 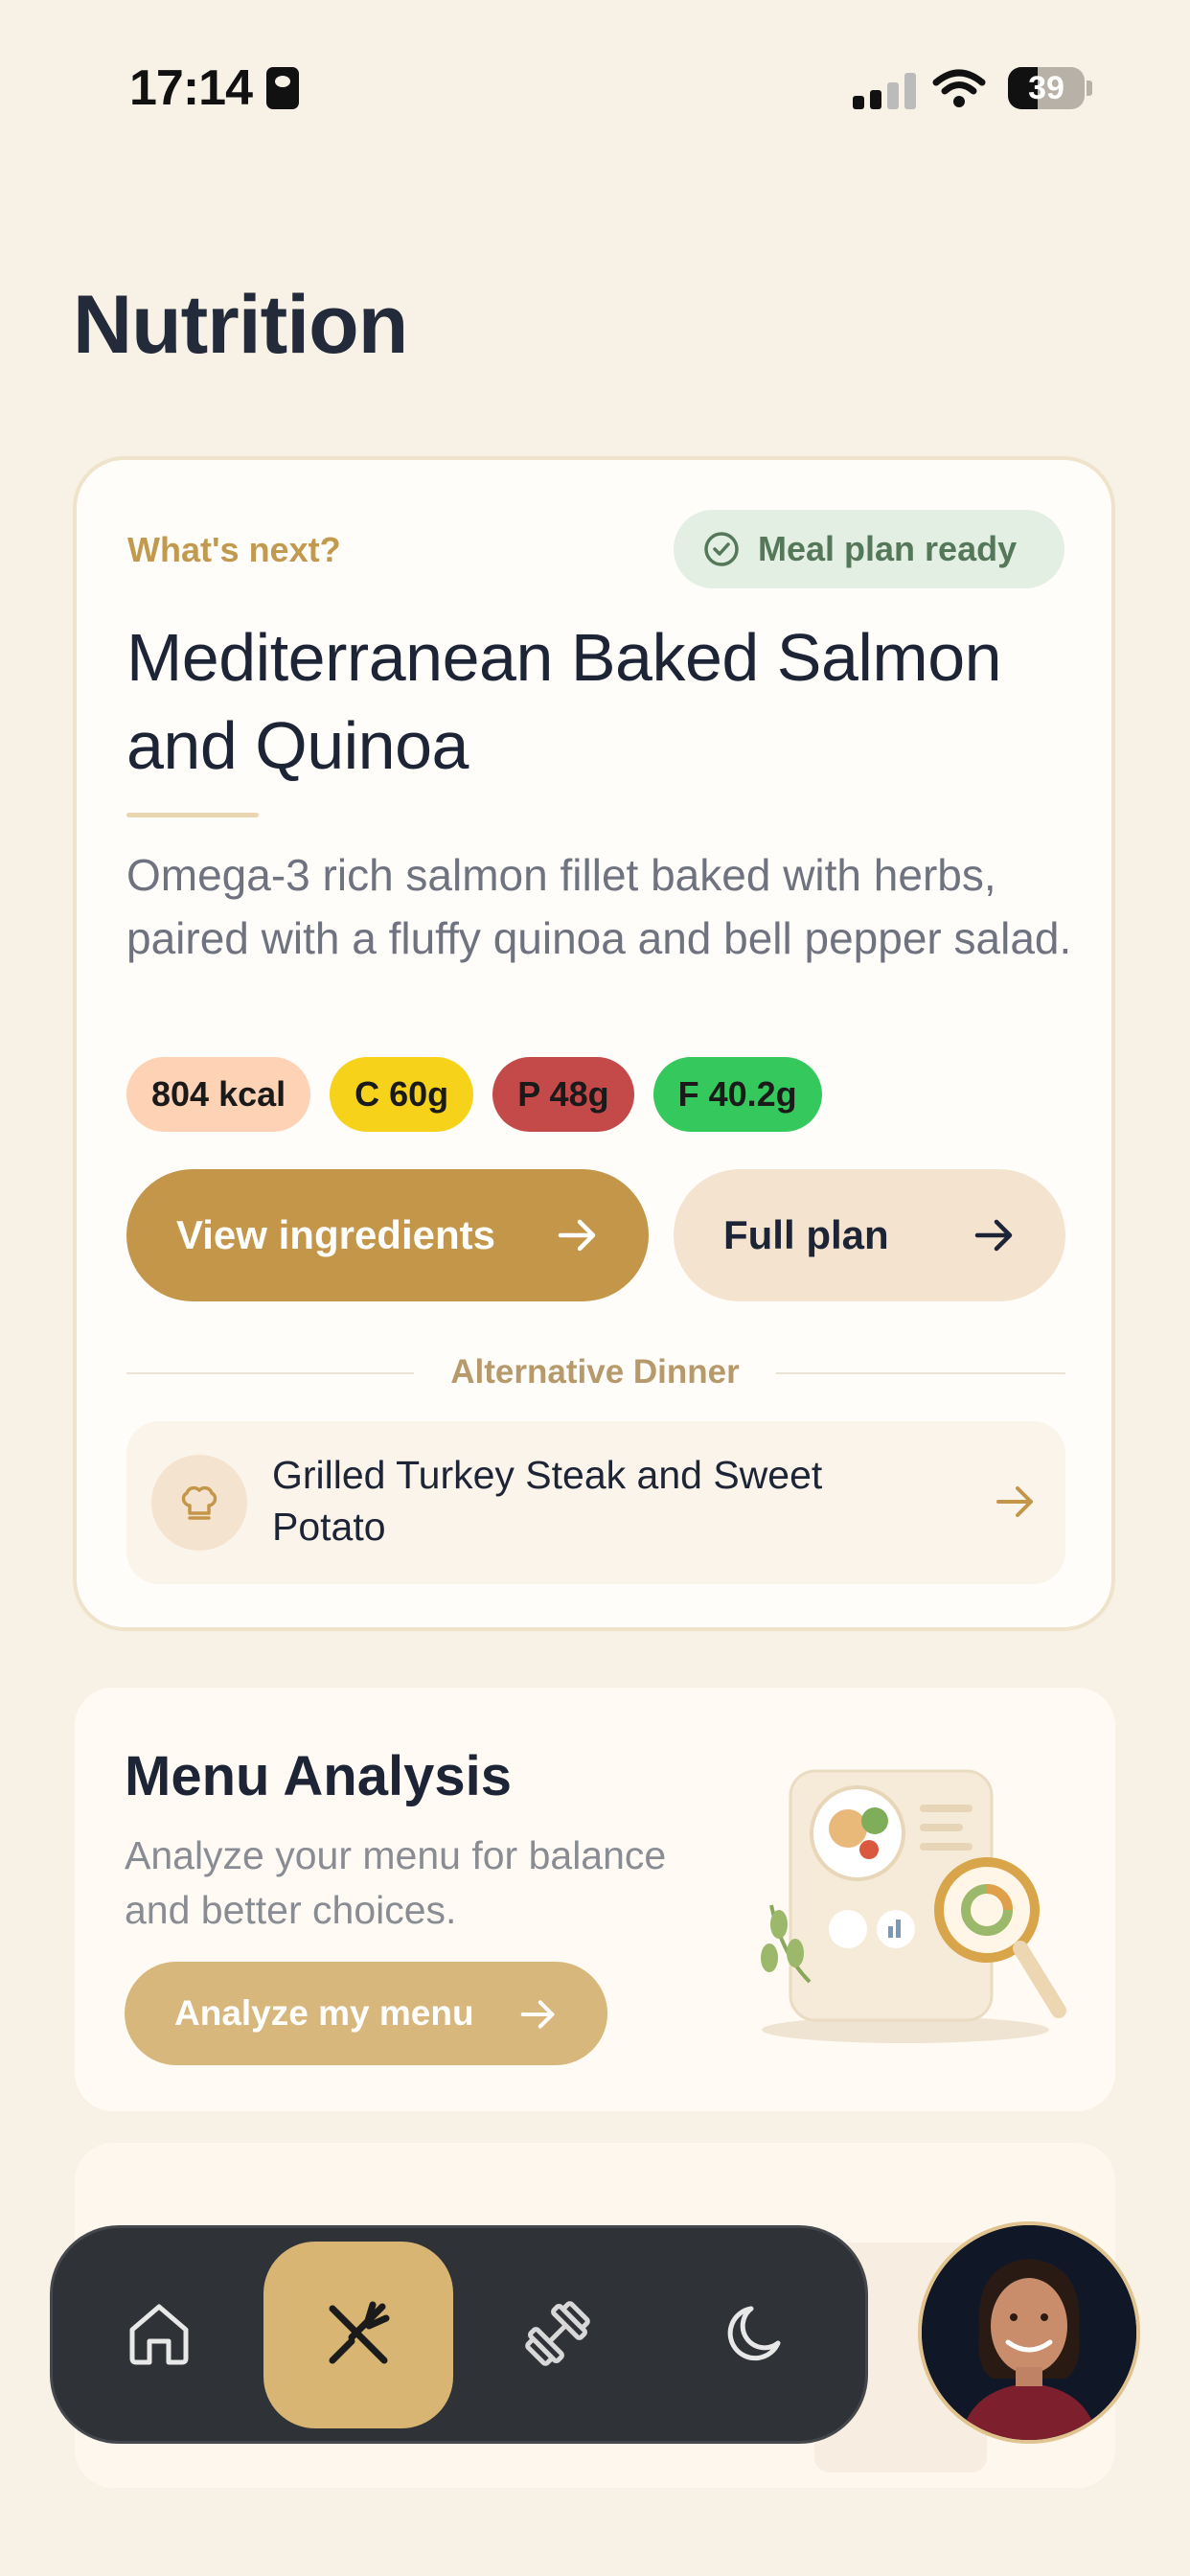 I want to click on battery-icon: 39, so click(x=1046, y=88).